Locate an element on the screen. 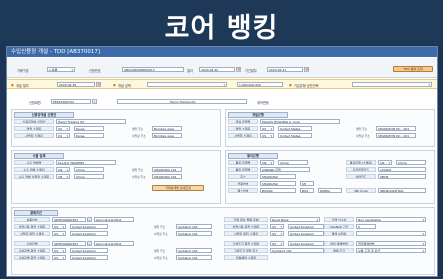 The width and height of the screenshot is (443, 279). address-field: SHANGHAI is located at coordinates (278, 176).